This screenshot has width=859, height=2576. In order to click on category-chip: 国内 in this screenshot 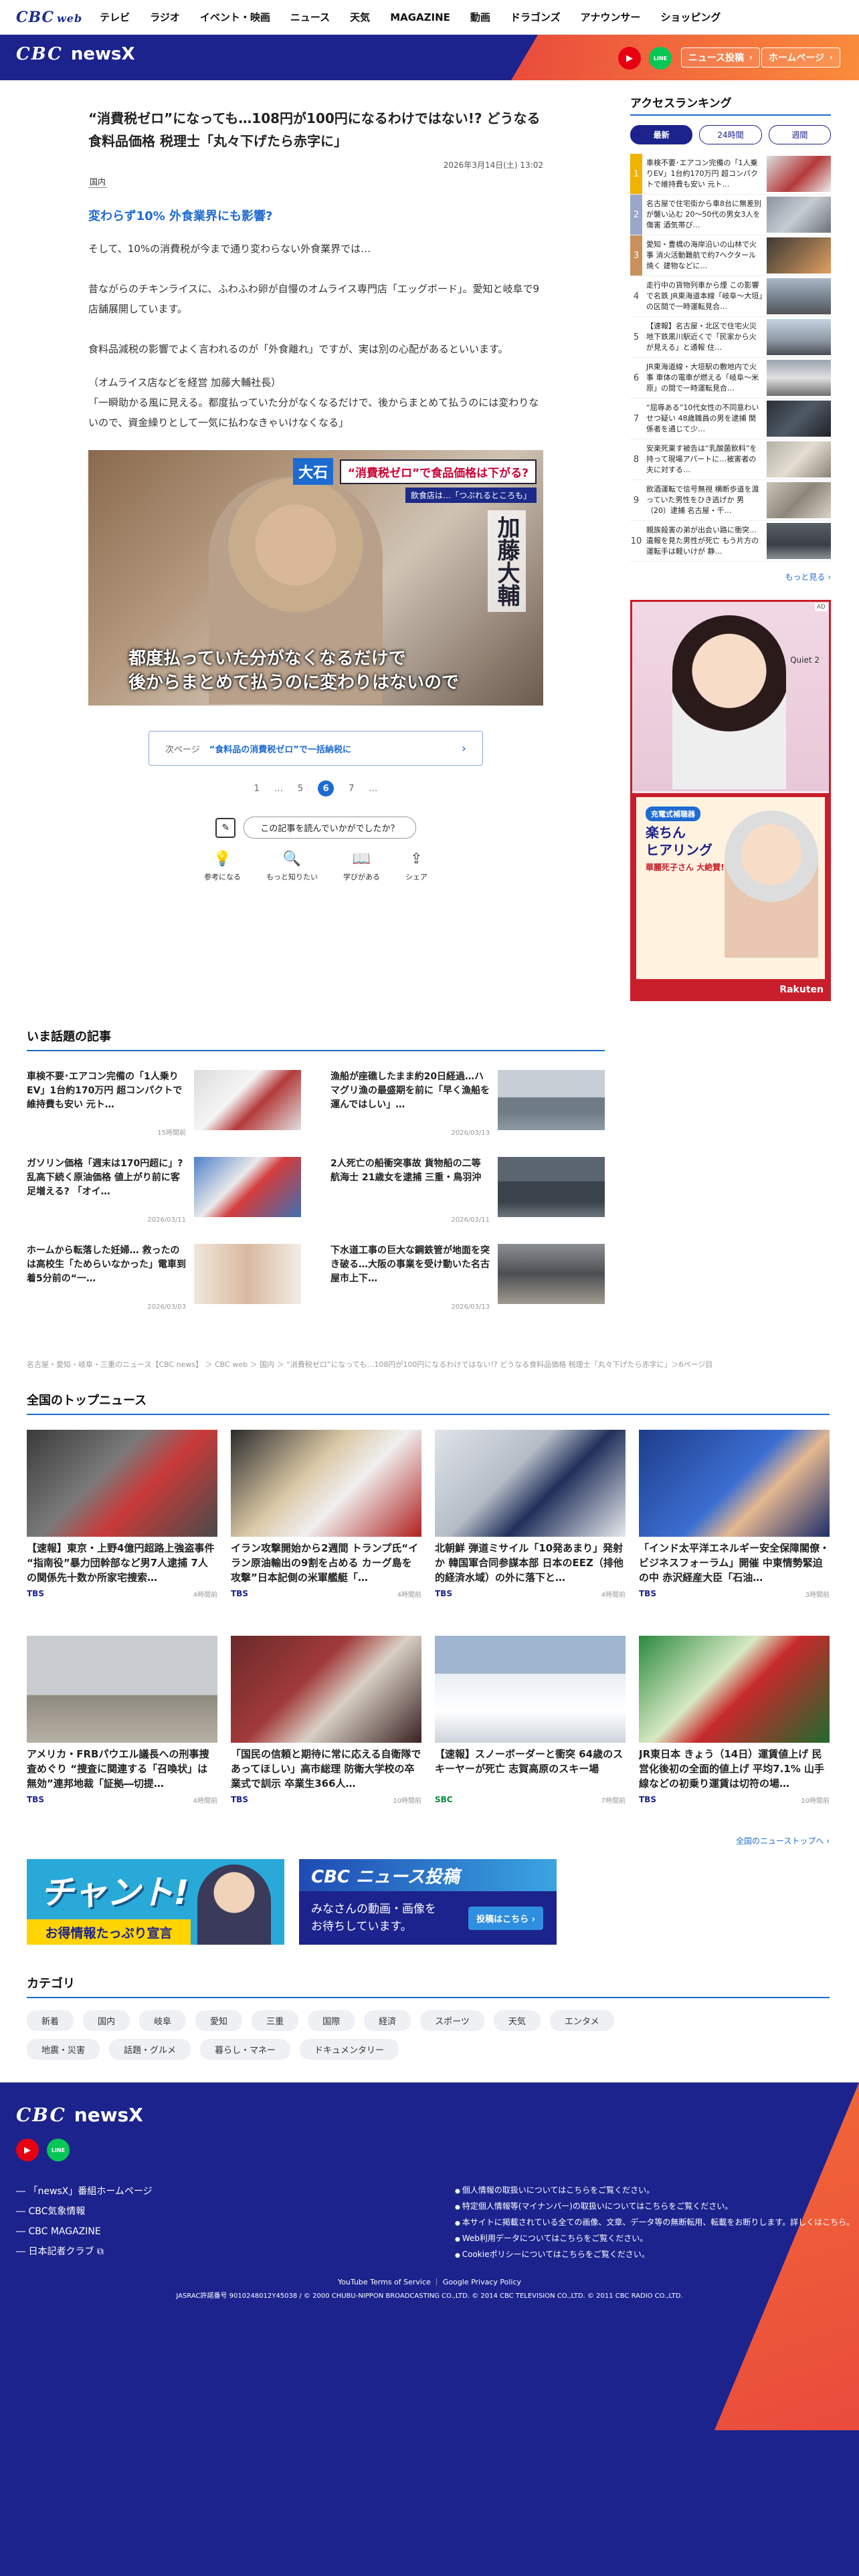, I will do `click(106, 2021)`.